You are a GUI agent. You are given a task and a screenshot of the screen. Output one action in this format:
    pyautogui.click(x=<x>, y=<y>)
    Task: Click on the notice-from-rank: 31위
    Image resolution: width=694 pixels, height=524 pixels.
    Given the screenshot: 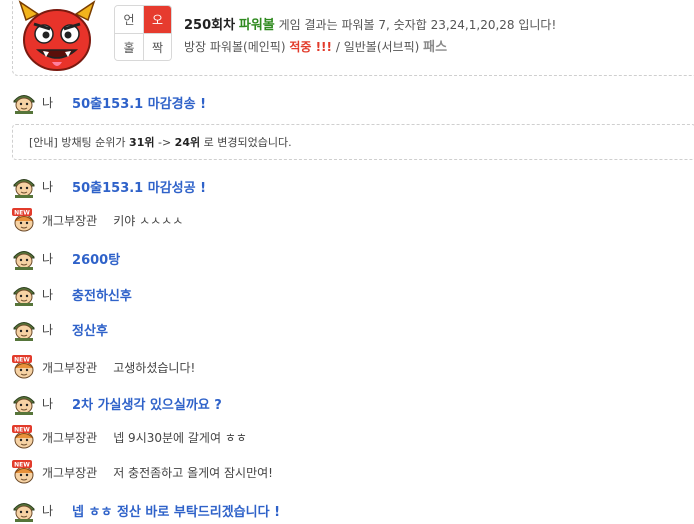 What is the action you would take?
    pyautogui.click(x=142, y=142)
    